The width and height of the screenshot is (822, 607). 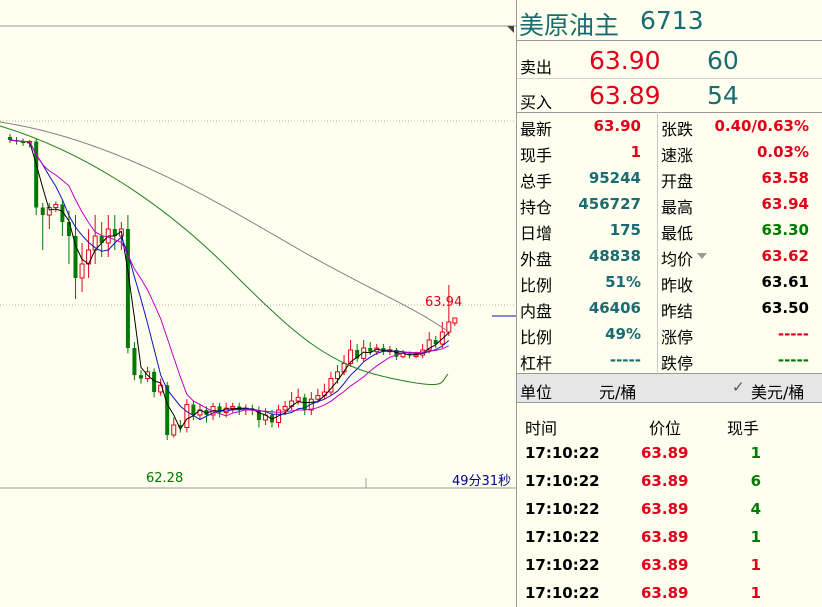 I want to click on stat-label: 开盘, so click(x=677, y=181).